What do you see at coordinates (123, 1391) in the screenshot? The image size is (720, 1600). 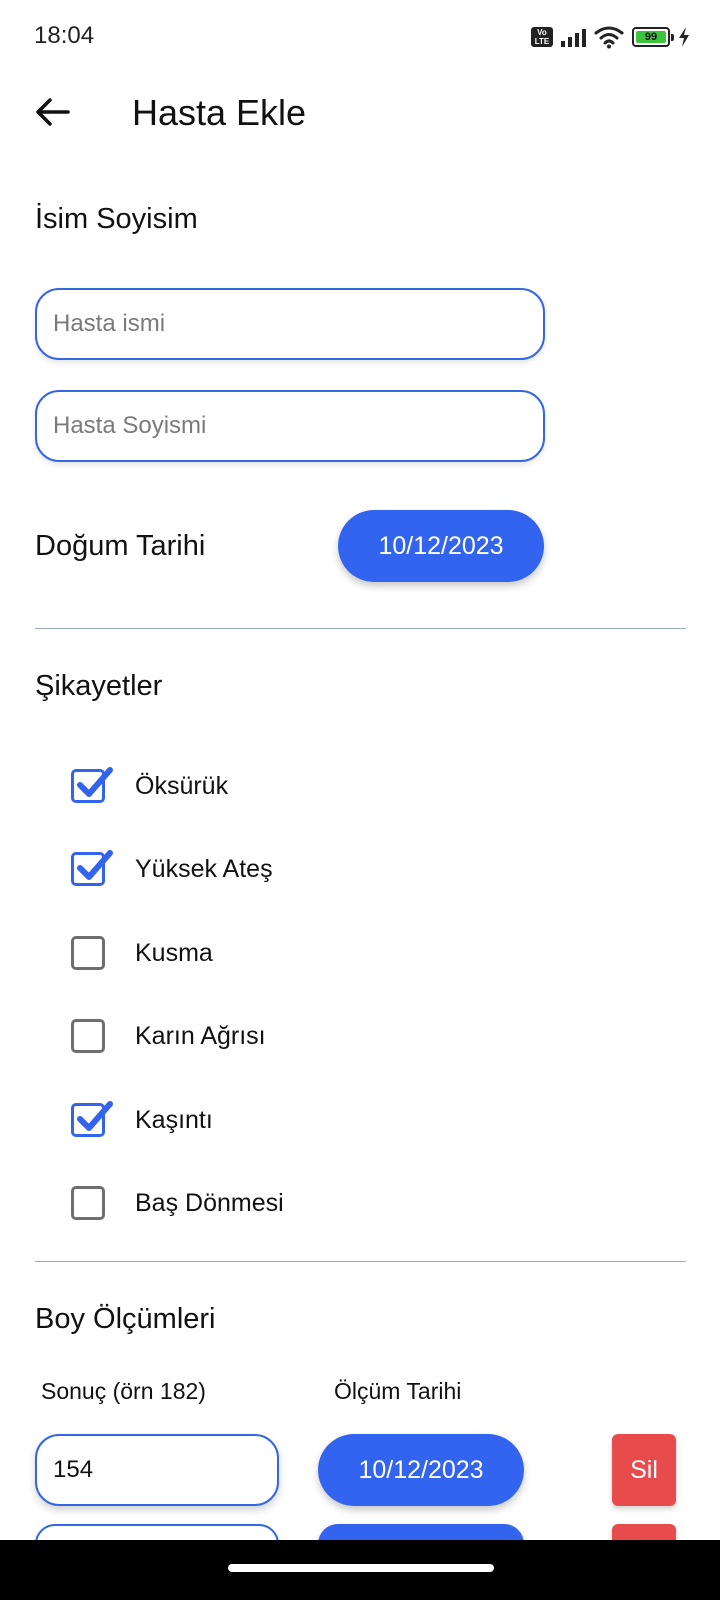 I see `result-column-label: Sonuç (örn 182)` at bounding box center [123, 1391].